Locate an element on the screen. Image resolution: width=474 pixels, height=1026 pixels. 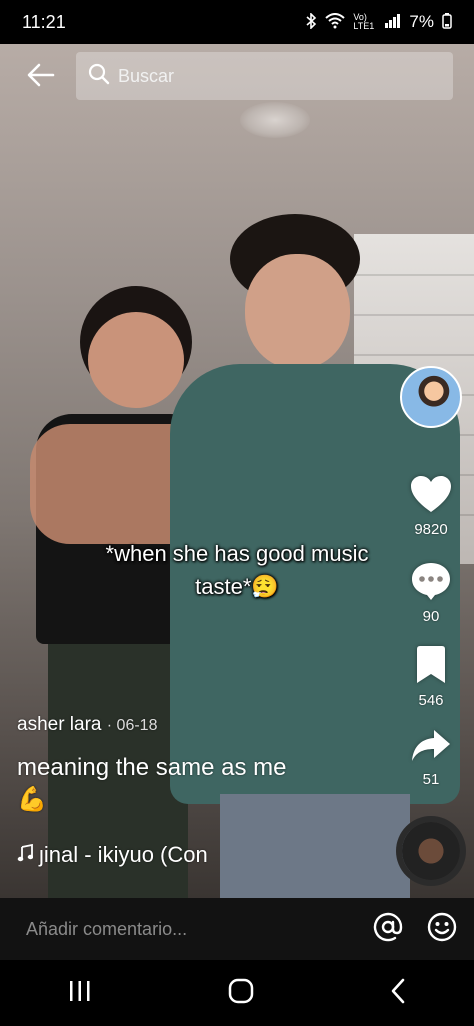
back-arrow-icon is located at coordinates (41, 77).